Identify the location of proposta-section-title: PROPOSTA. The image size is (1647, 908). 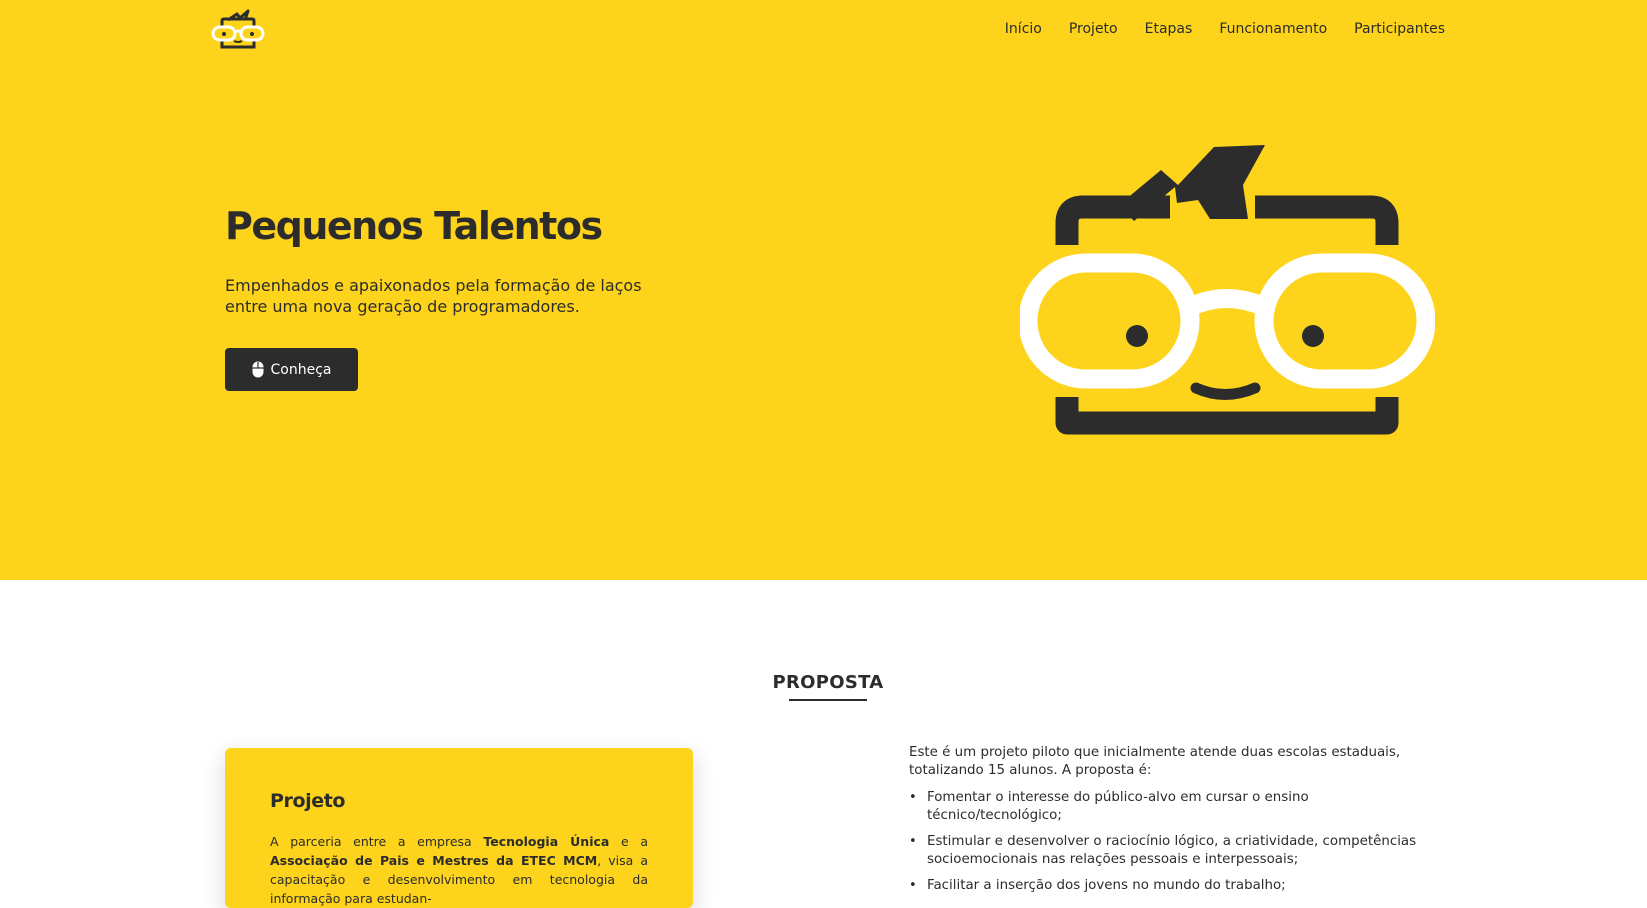
(828, 682).